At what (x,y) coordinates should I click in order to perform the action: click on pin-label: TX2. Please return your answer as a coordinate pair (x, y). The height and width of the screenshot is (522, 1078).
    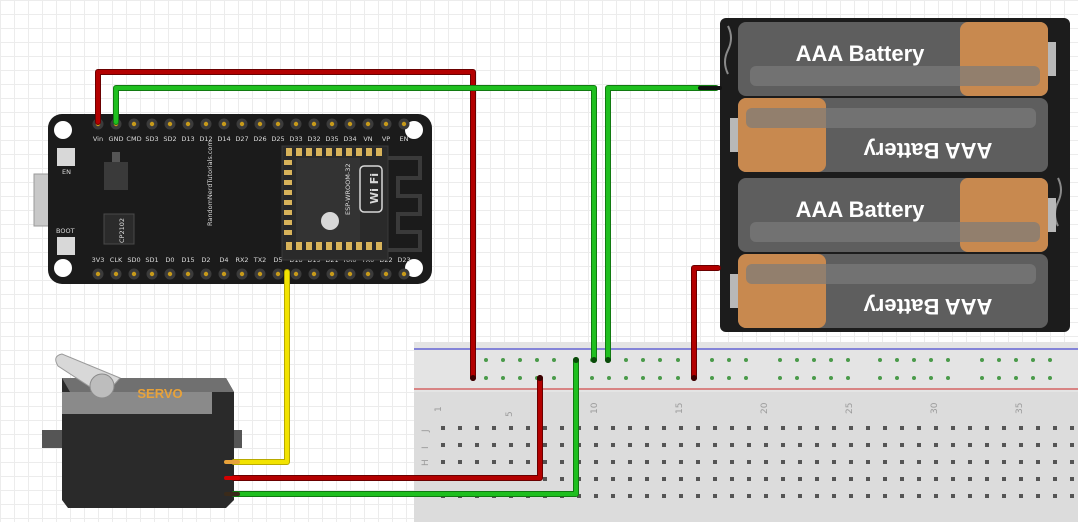
    Looking at the image, I should click on (260, 260).